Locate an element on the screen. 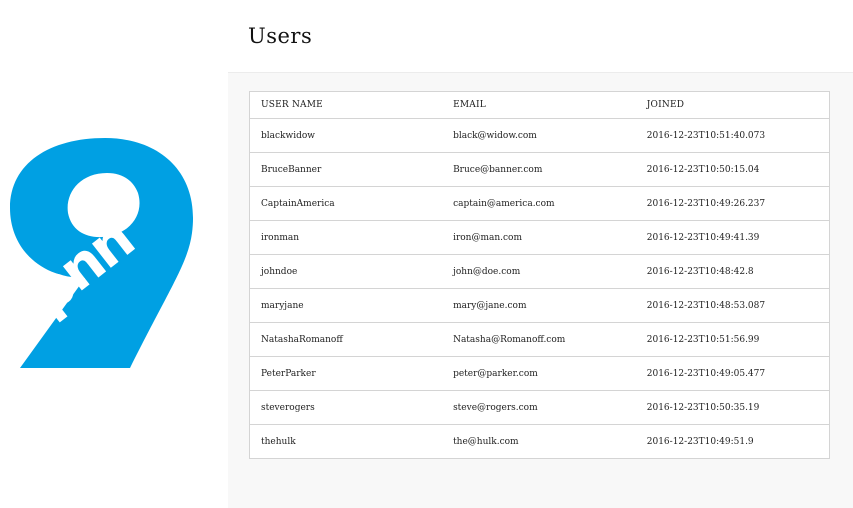 The image size is (853, 508). cell-email: steve@rogers.com is located at coordinates (539, 407).